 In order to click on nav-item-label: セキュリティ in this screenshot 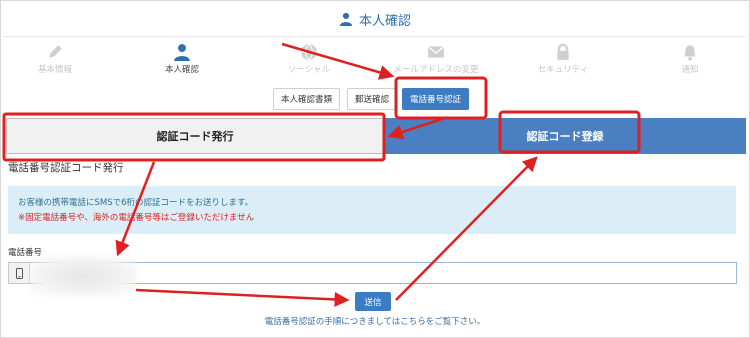, I will do `click(563, 70)`.